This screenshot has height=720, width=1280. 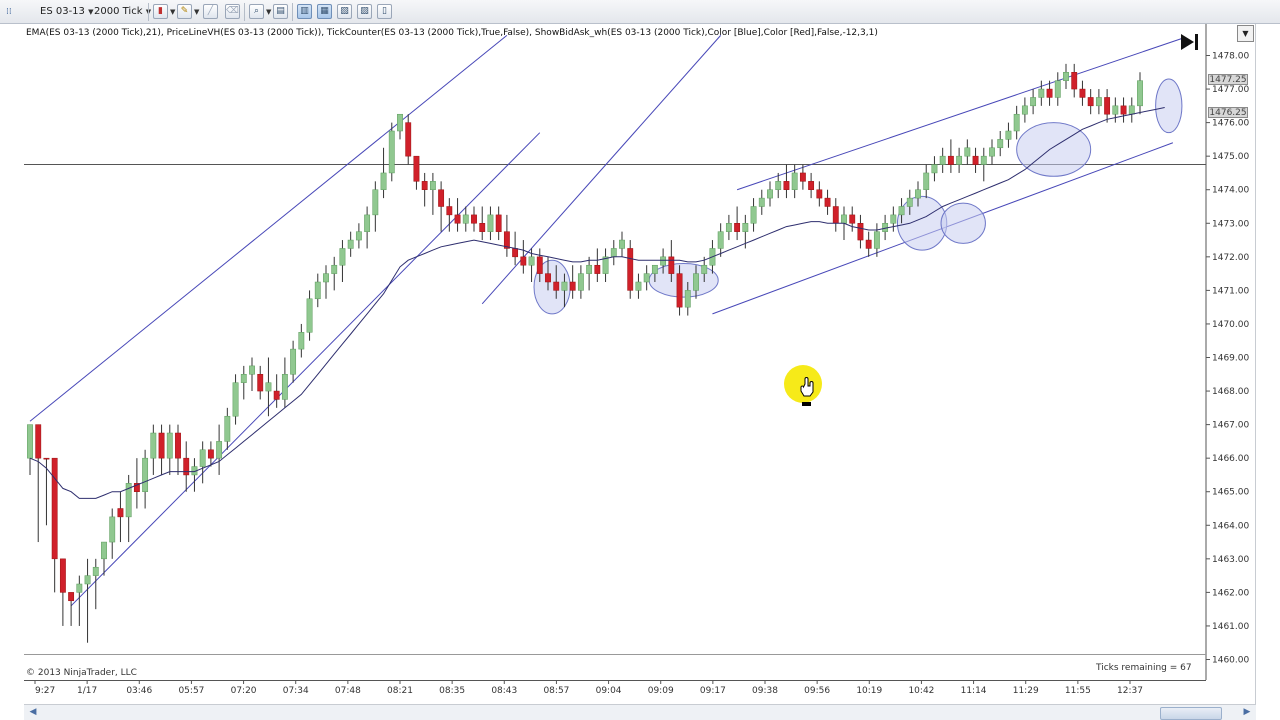 I want to click on x-tick-label: 08:21, so click(x=400, y=691).